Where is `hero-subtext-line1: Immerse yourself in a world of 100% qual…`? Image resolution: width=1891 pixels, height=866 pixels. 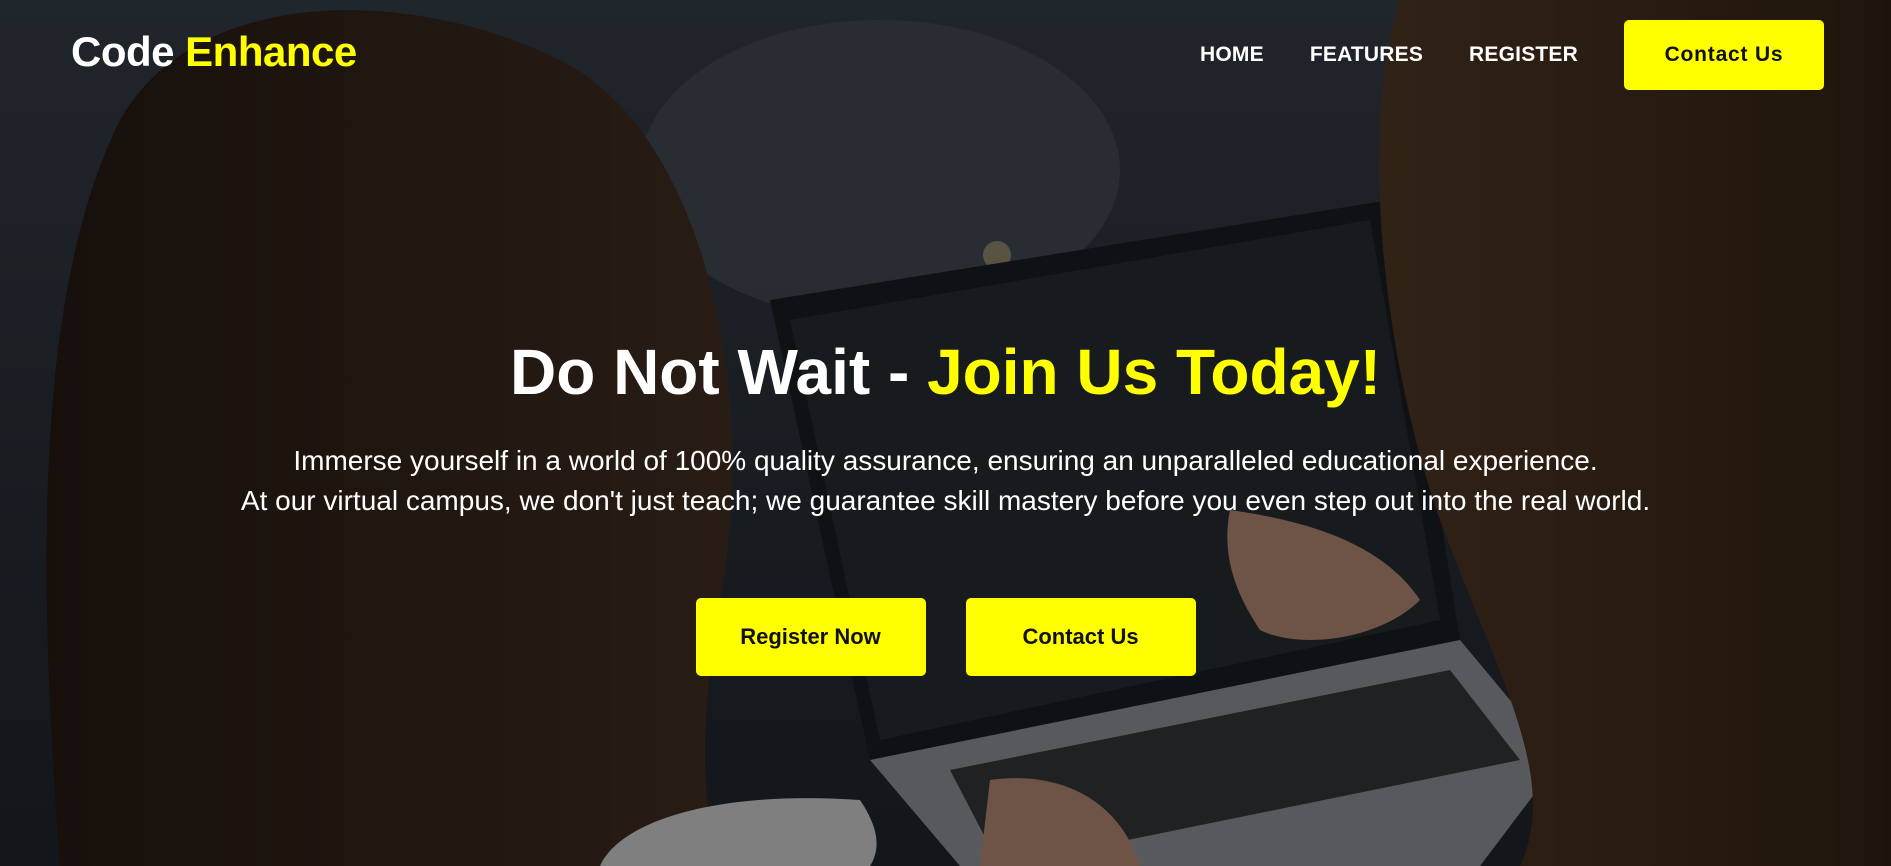
hero-subtext-line1: Immerse yourself in a world of 100% qual… is located at coordinates (945, 460).